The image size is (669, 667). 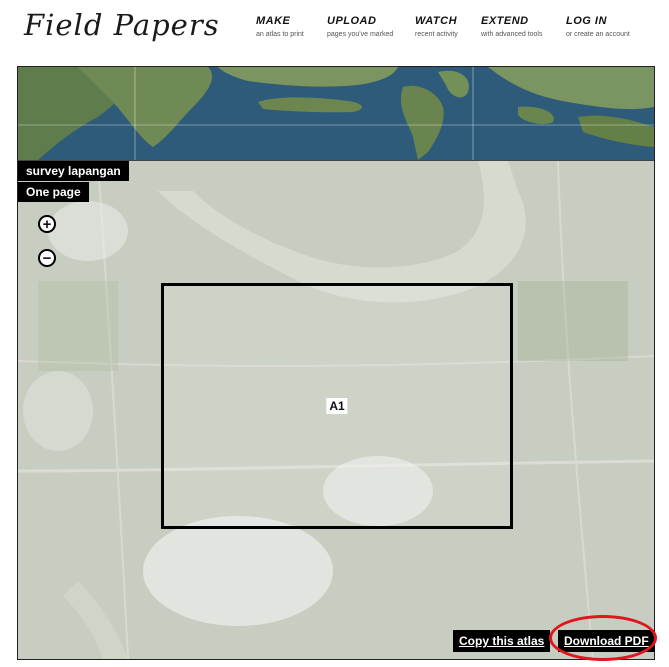 What do you see at coordinates (606, 641) in the screenshot?
I see `download-pdf-button: Download PDF` at bounding box center [606, 641].